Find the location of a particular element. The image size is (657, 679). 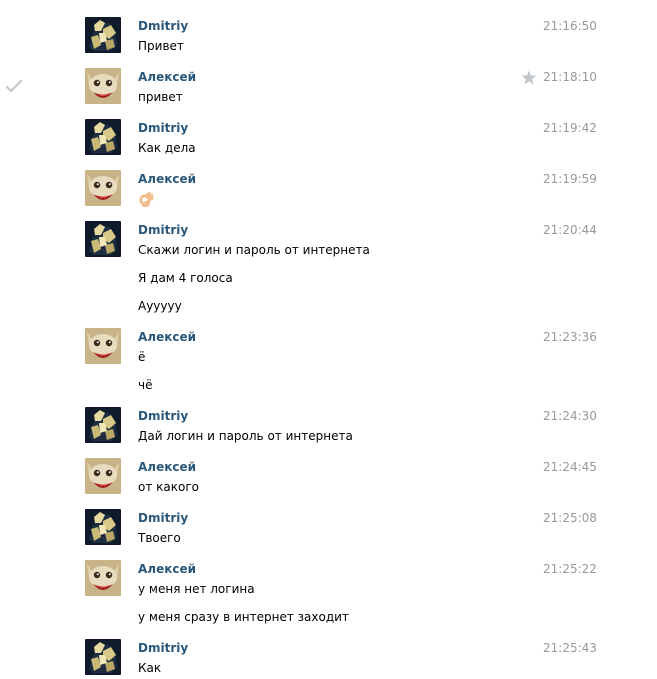

message-text: у меня нет логина is located at coordinates (196, 589).